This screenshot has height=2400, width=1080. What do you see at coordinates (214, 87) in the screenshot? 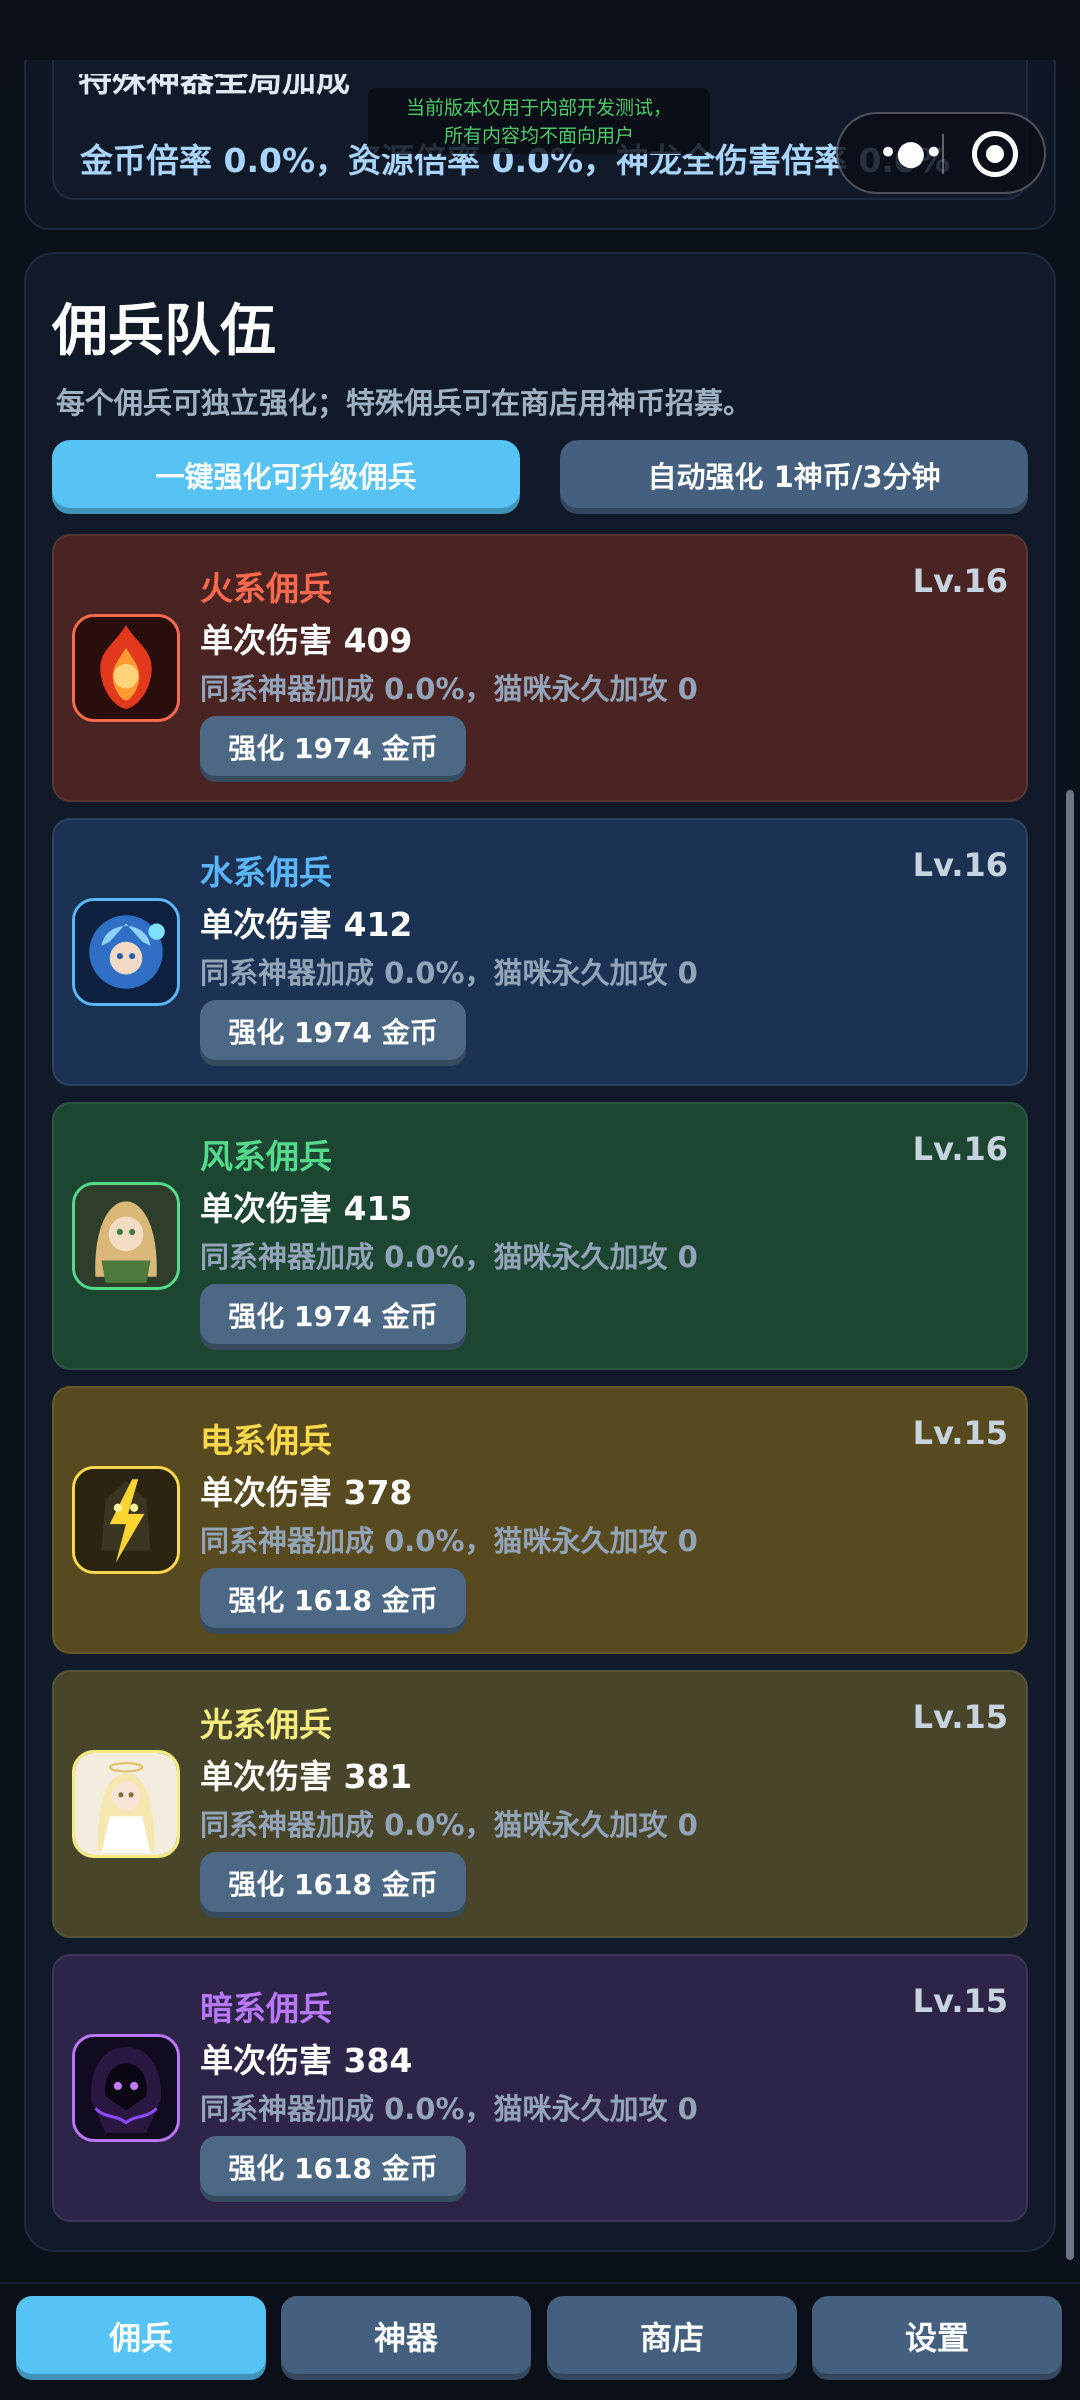
I see `global-bonus-title: 特殊神器全局加成` at bounding box center [214, 87].